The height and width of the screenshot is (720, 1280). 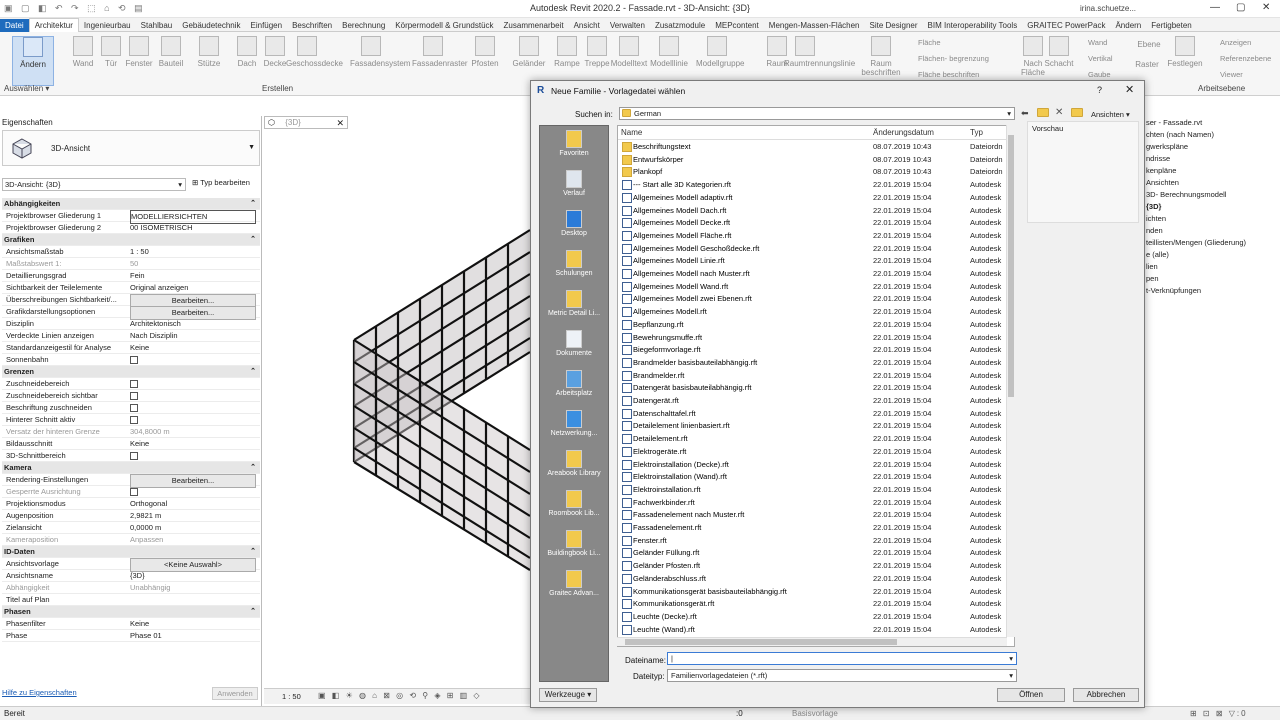 What do you see at coordinates (1066, 26) in the screenshot?
I see `tab-17: GRAITEC PowerPack` at bounding box center [1066, 26].